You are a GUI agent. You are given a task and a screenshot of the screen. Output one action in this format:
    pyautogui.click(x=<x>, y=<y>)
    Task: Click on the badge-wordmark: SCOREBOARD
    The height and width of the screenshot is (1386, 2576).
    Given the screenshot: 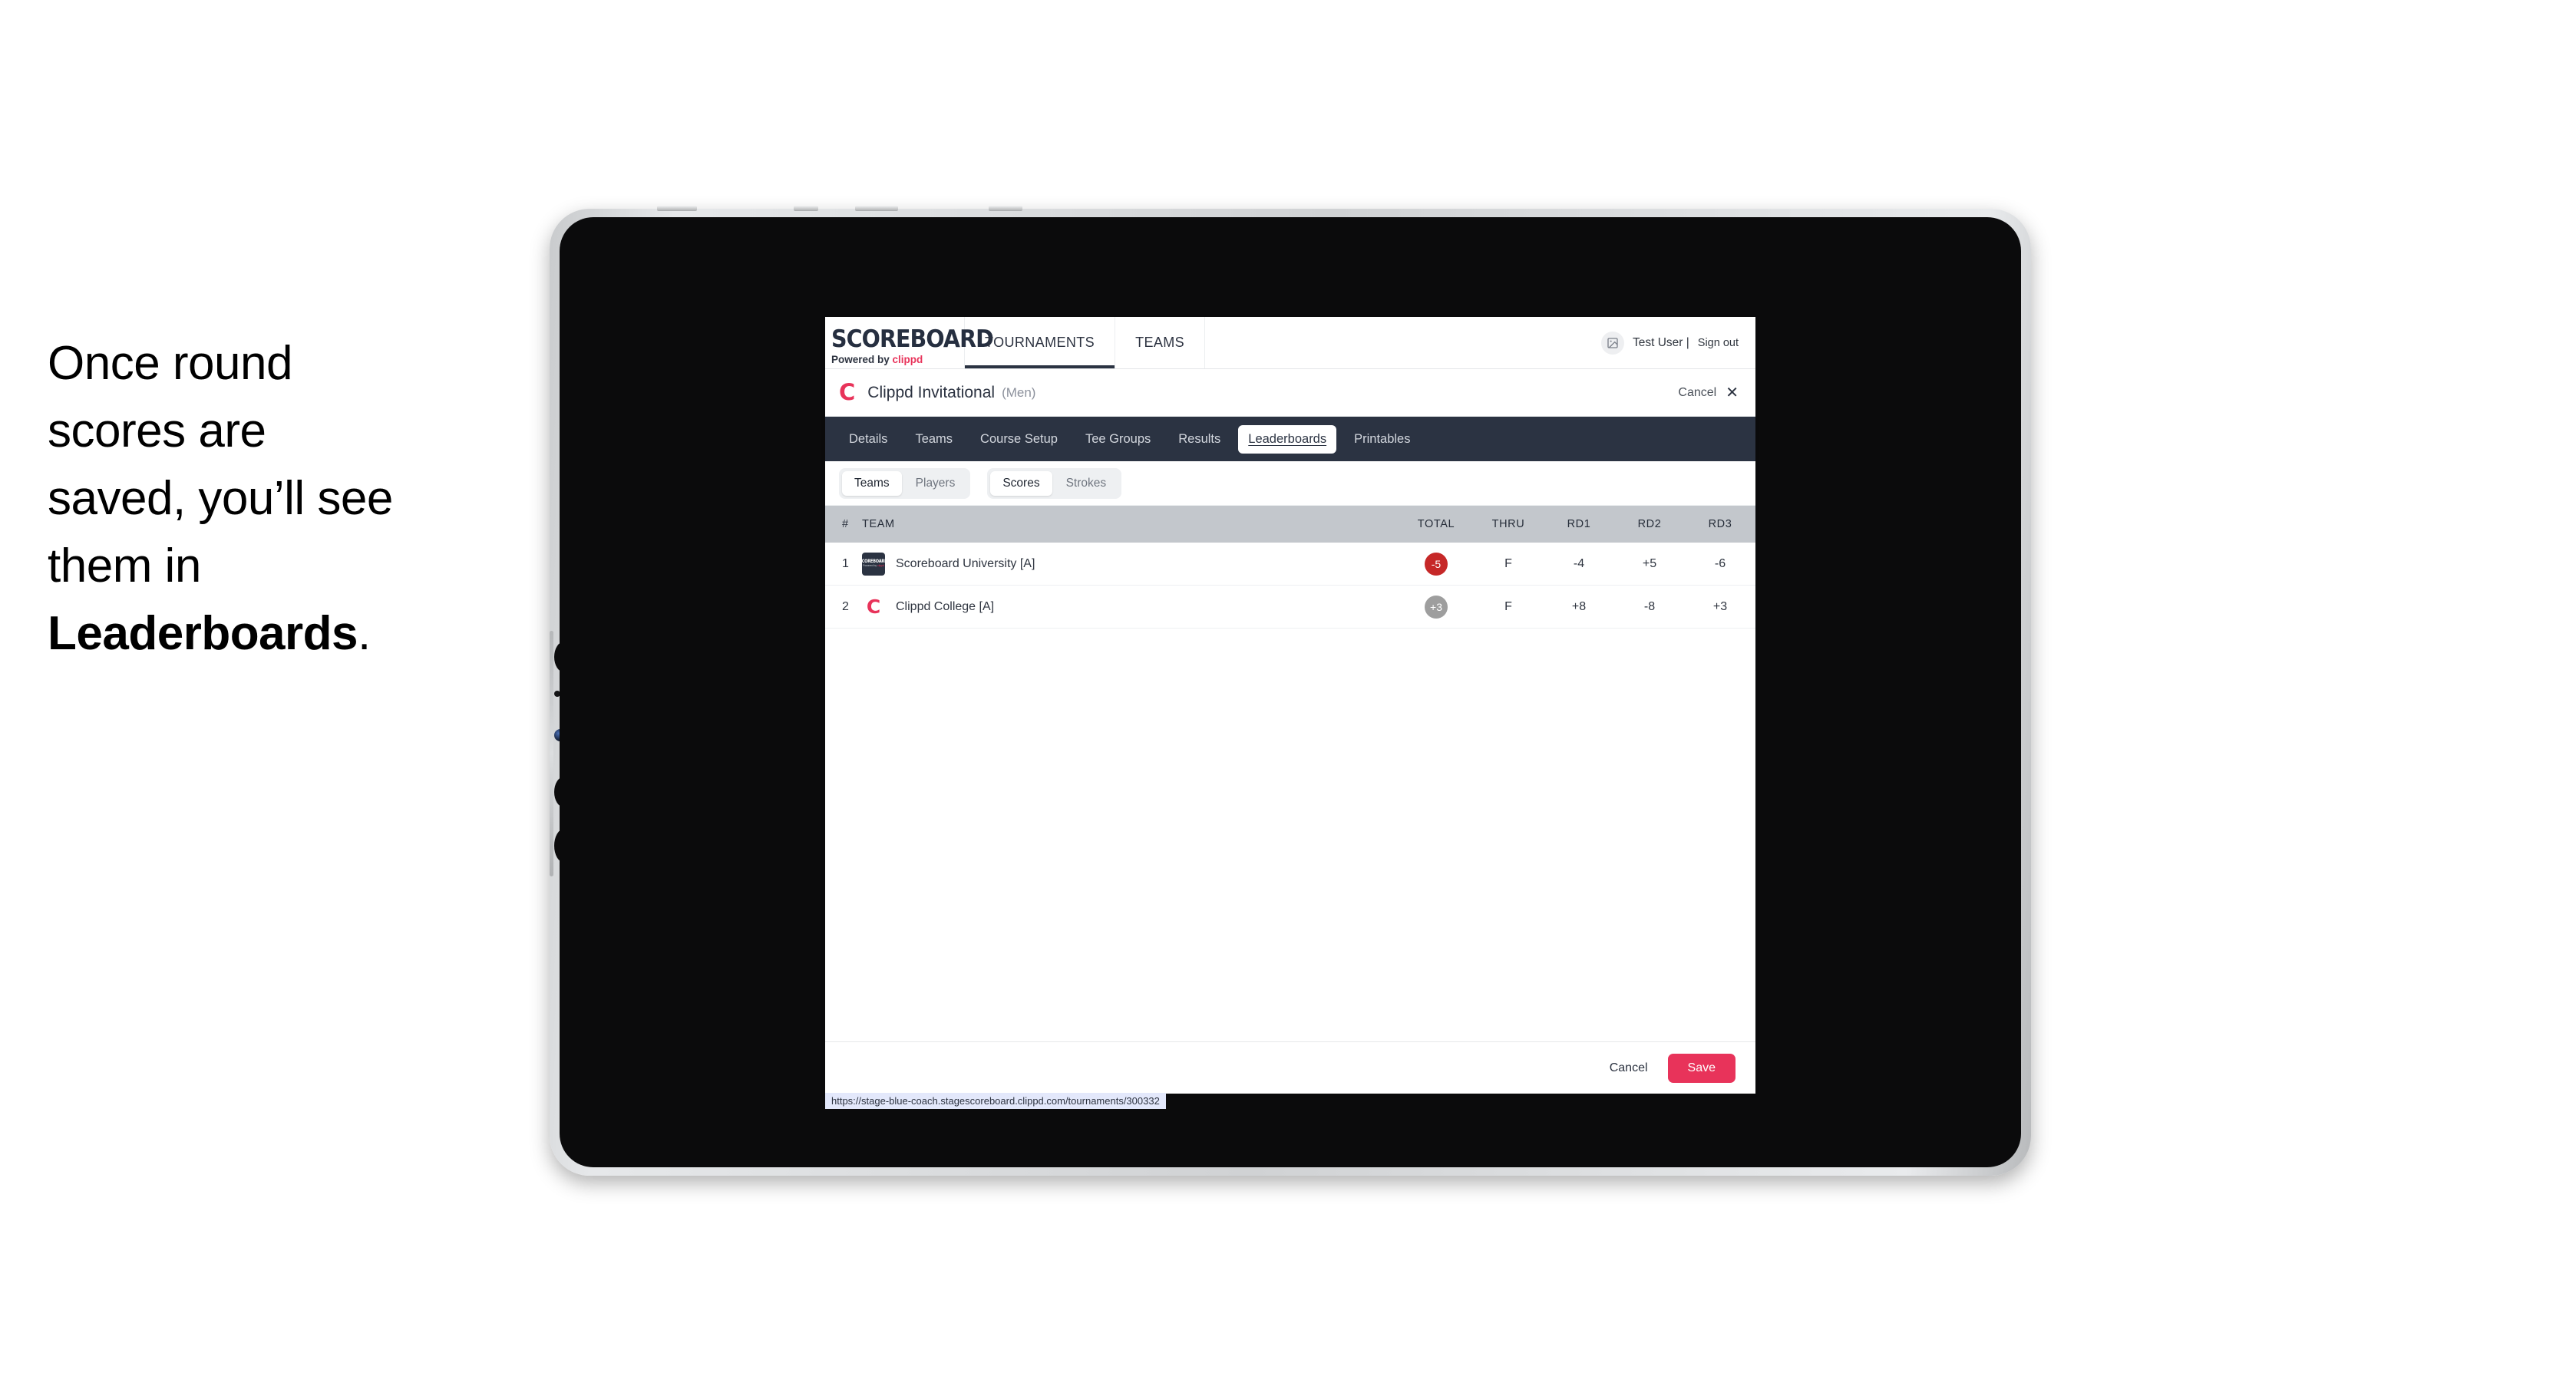 What is the action you would take?
    pyautogui.click(x=873, y=562)
    